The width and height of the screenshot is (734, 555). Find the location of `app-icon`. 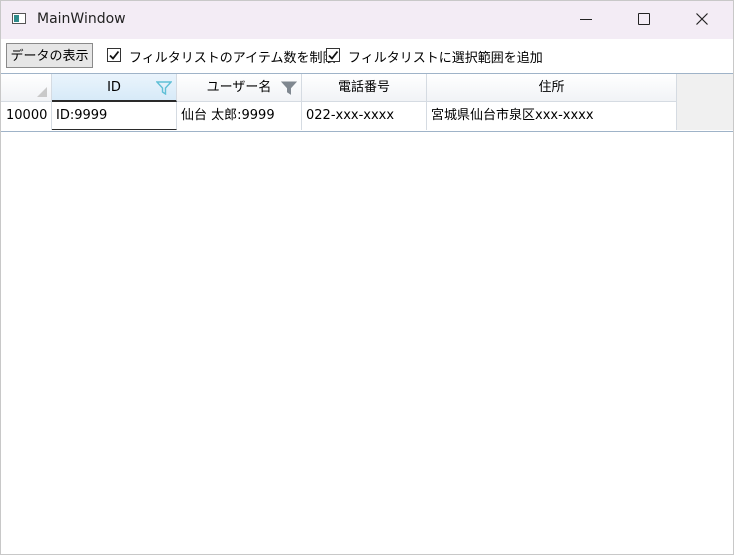

app-icon is located at coordinates (19, 18).